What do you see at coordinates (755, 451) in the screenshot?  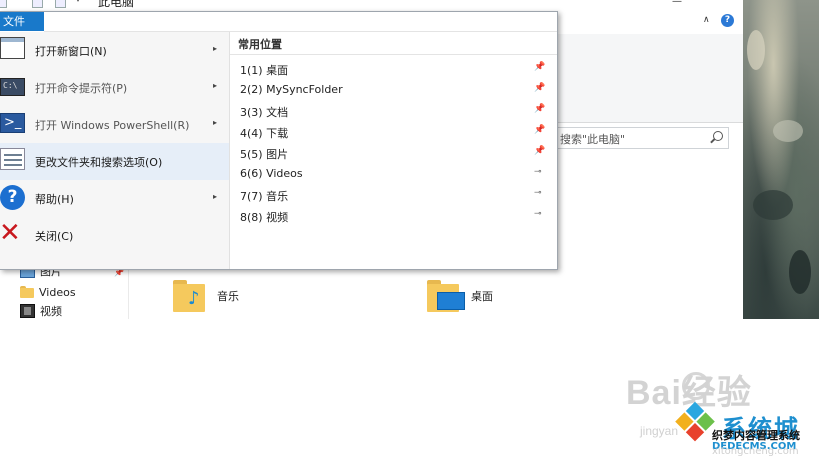 I see `xitongcheng-url-watermark: xitongcheng.com` at bounding box center [755, 451].